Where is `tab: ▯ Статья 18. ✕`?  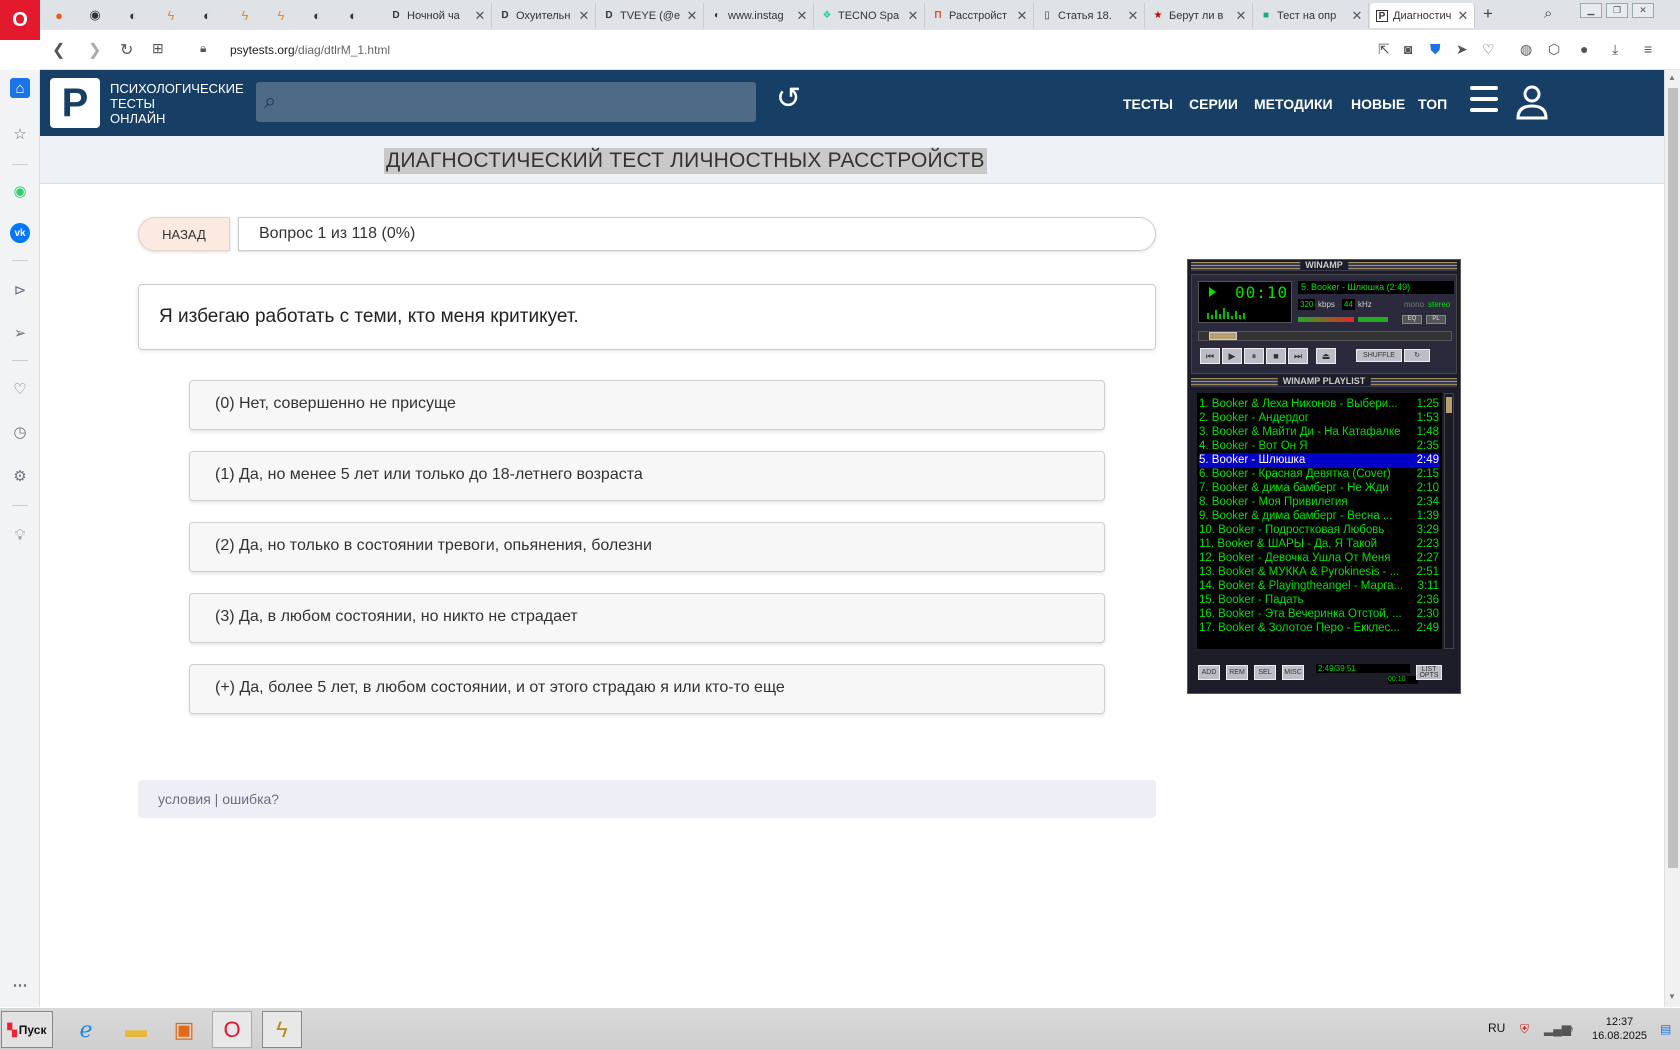 tab: ▯ Статья 18. ✕ is located at coordinates (1090, 15).